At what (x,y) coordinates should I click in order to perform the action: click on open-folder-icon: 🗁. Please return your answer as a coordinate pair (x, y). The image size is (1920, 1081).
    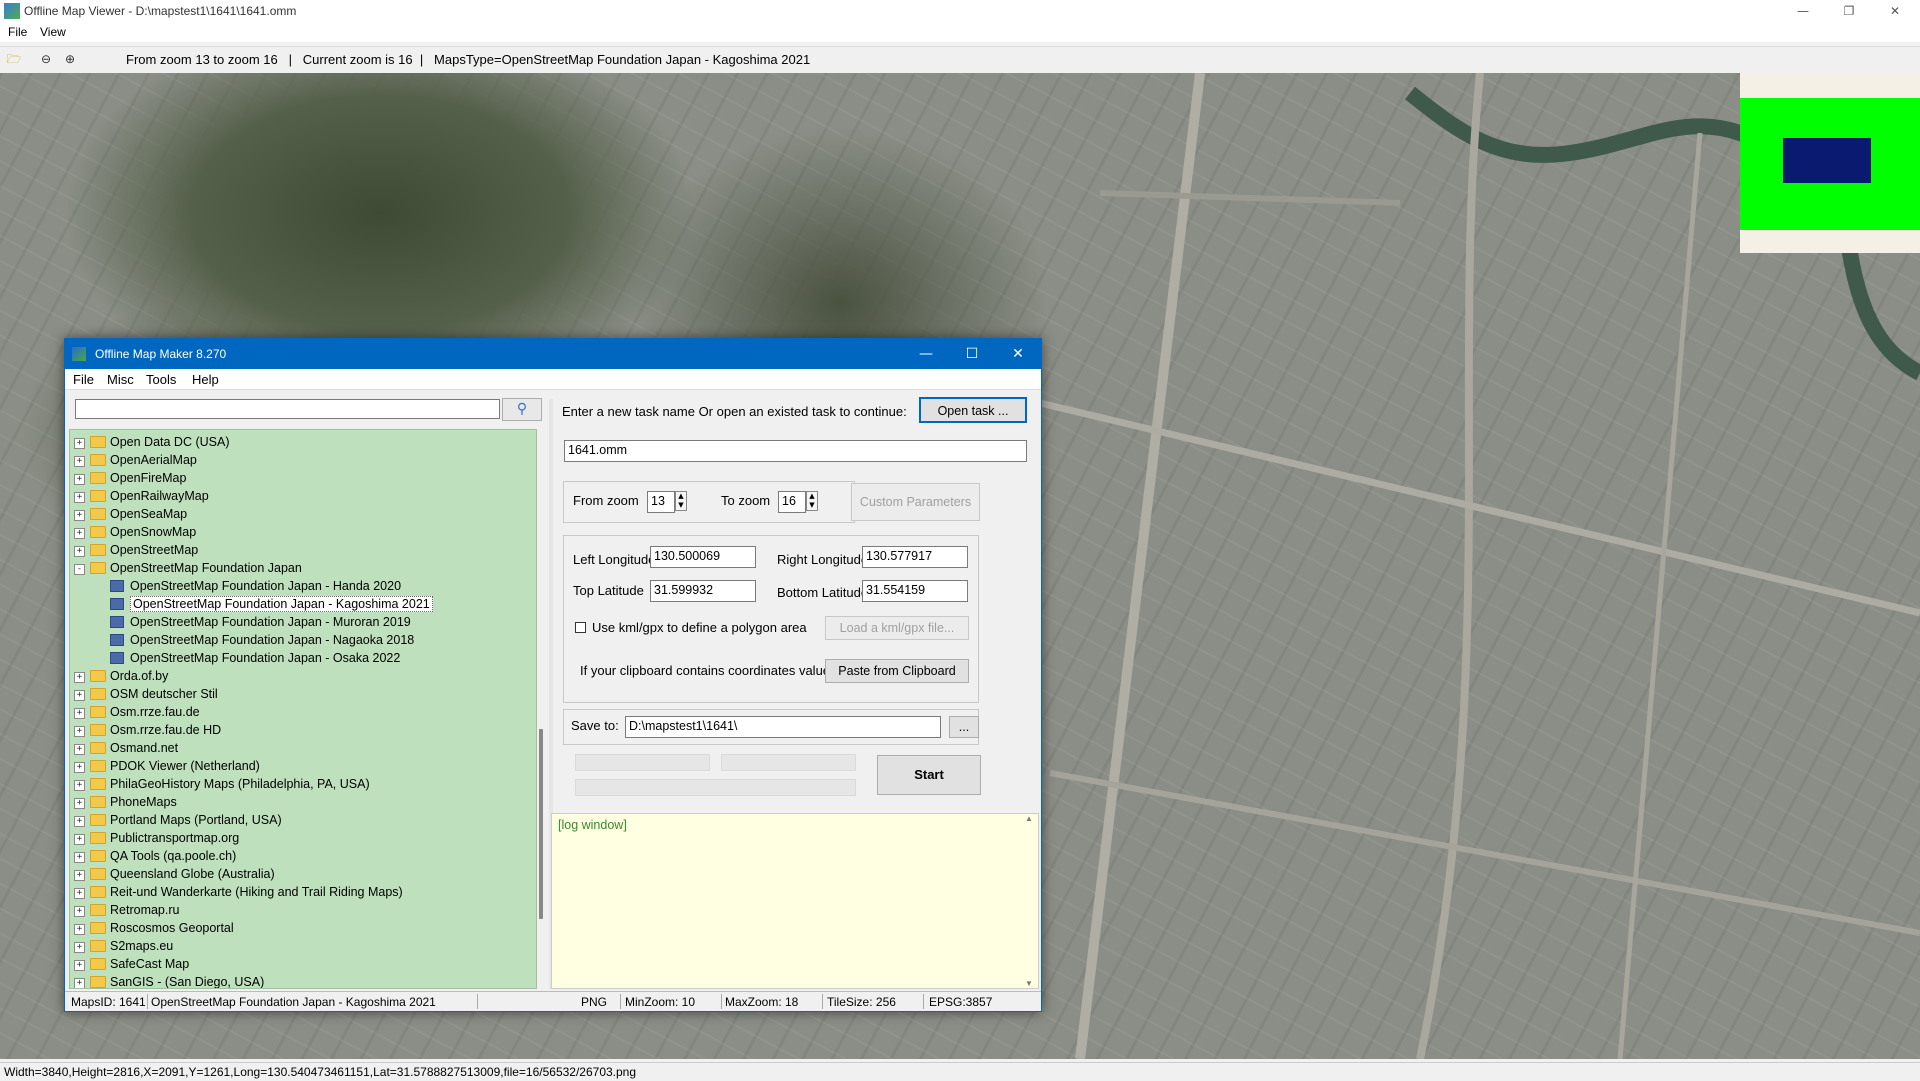
    Looking at the image, I should click on (14, 59).